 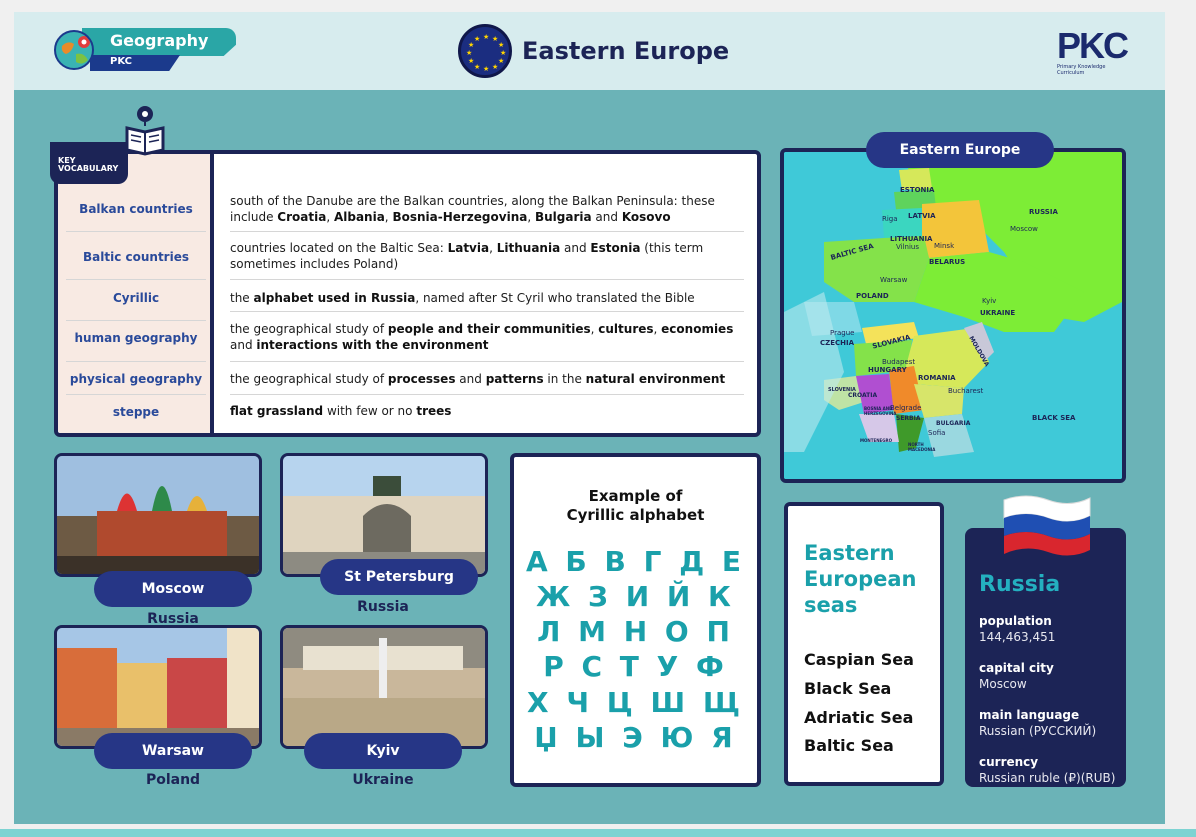 I want to click on seas-title-line2: European, so click(x=860, y=579).